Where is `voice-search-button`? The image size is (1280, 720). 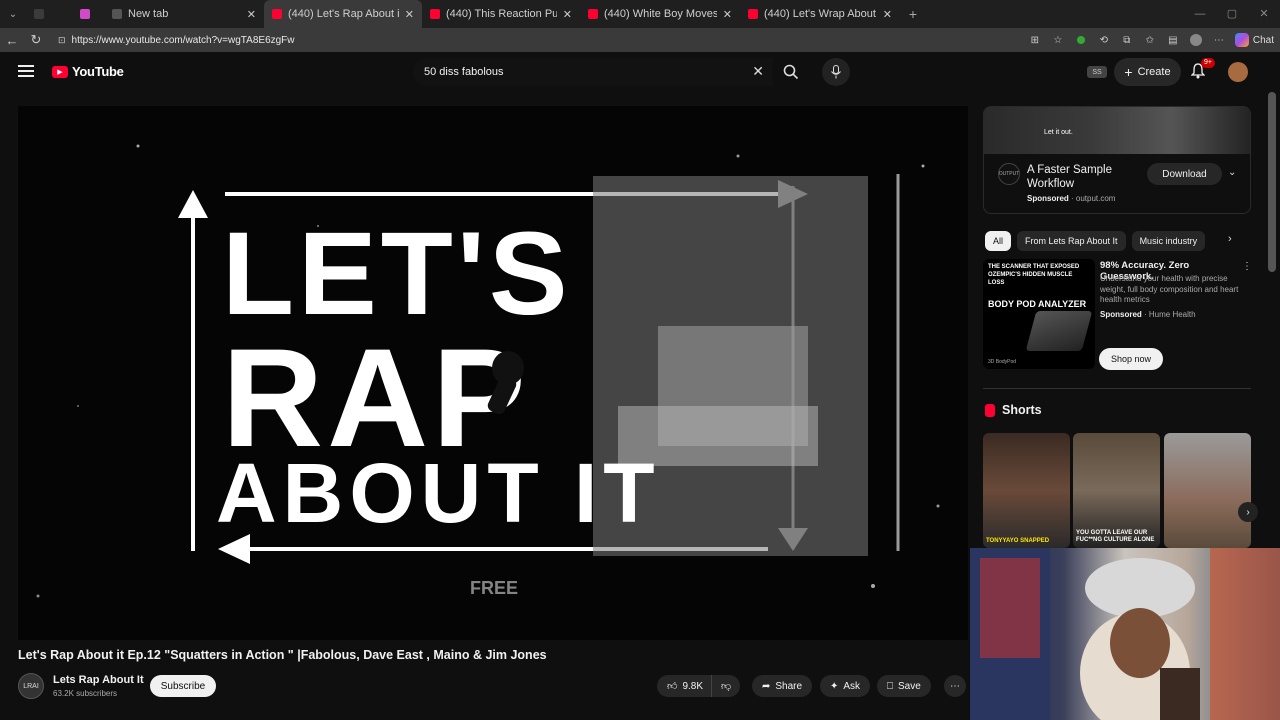 voice-search-button is located at coordinates (836, 72).